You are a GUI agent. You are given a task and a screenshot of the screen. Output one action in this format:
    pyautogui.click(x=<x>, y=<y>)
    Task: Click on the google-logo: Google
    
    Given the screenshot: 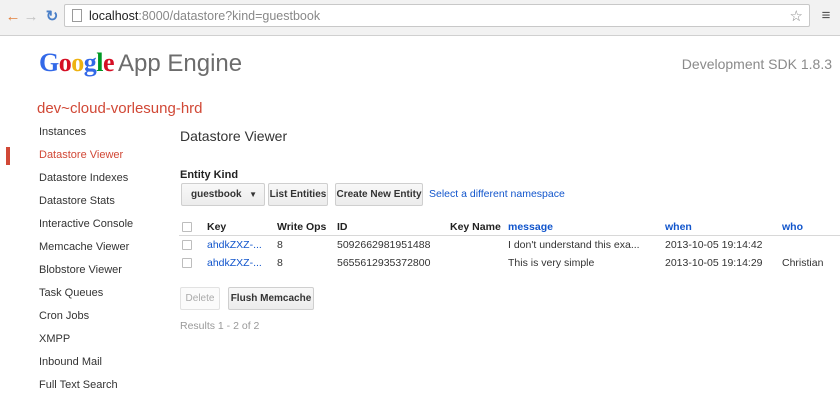 What is the action you would take?
    pyautogui.click(x=77, y=62)
    